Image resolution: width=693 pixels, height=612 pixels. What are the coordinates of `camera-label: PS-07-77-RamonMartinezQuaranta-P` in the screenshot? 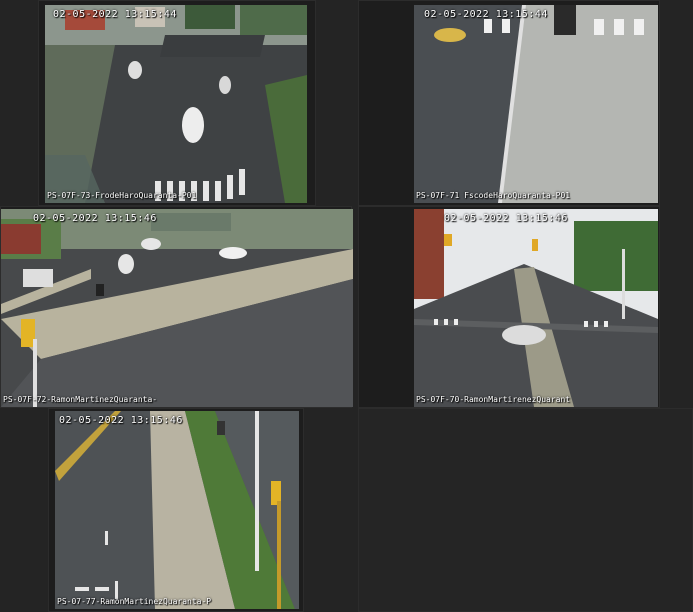 It's located at (134, 601).